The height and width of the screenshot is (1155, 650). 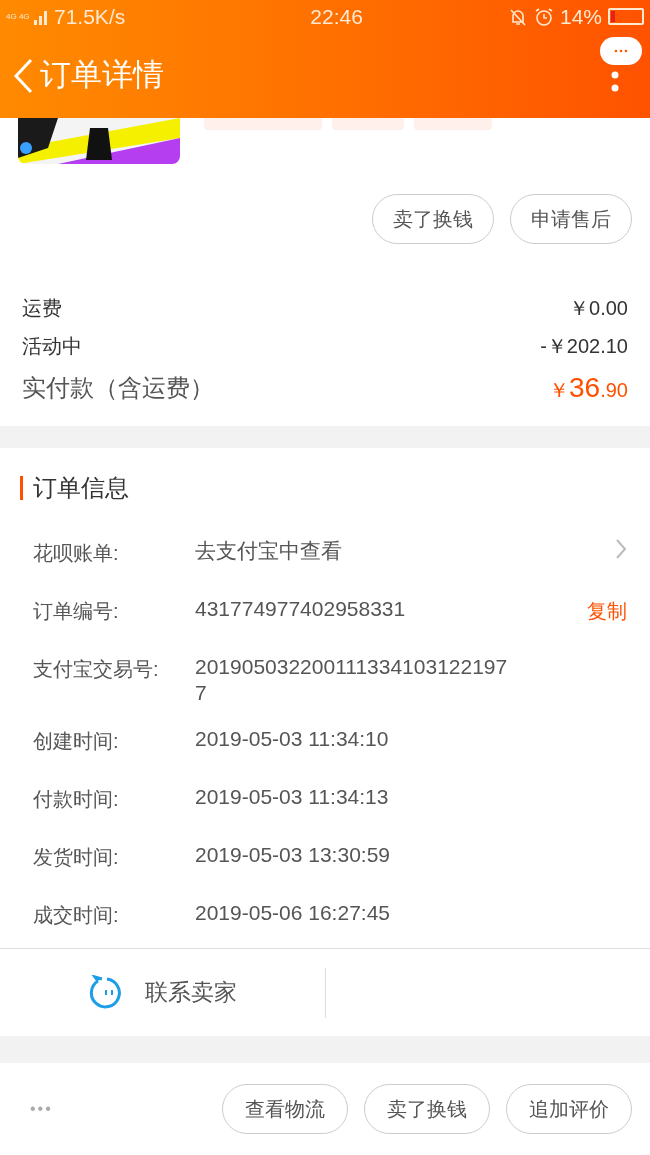 What do you see at coordinates (626, 16) in the screenshot?
I see `battery-icon` at bounding box center [626, 16].